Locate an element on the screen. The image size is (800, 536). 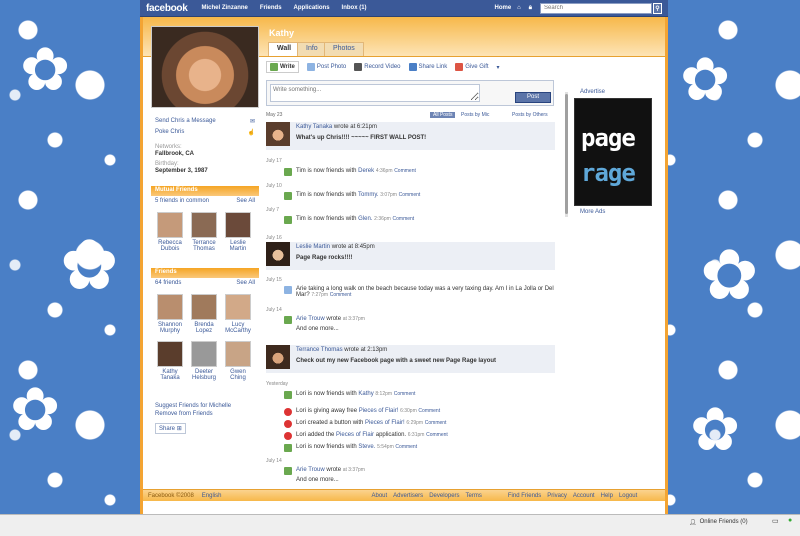
scrollbar-thumb is located at coordinates (566, 154).